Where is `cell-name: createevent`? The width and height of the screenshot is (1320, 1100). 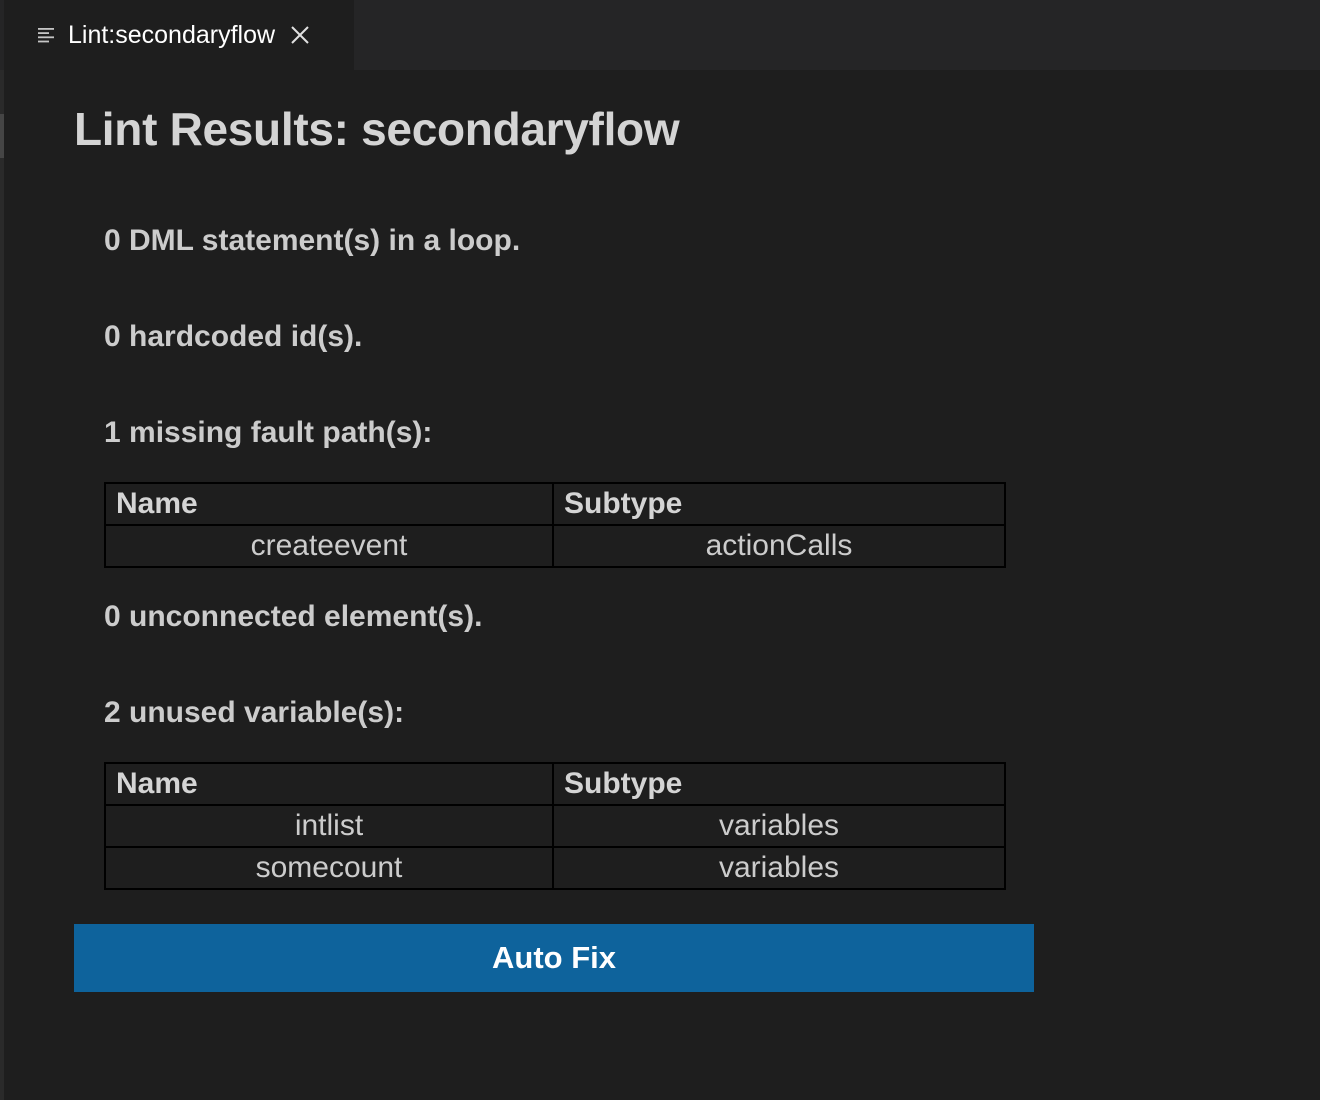 cell-name: createevent is located at coordinates (329, 546).